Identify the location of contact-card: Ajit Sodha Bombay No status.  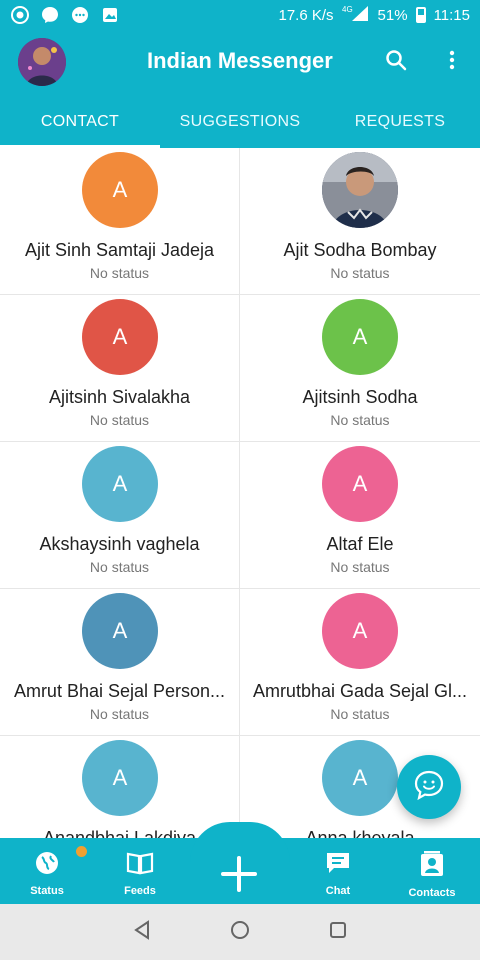
(360, 221).